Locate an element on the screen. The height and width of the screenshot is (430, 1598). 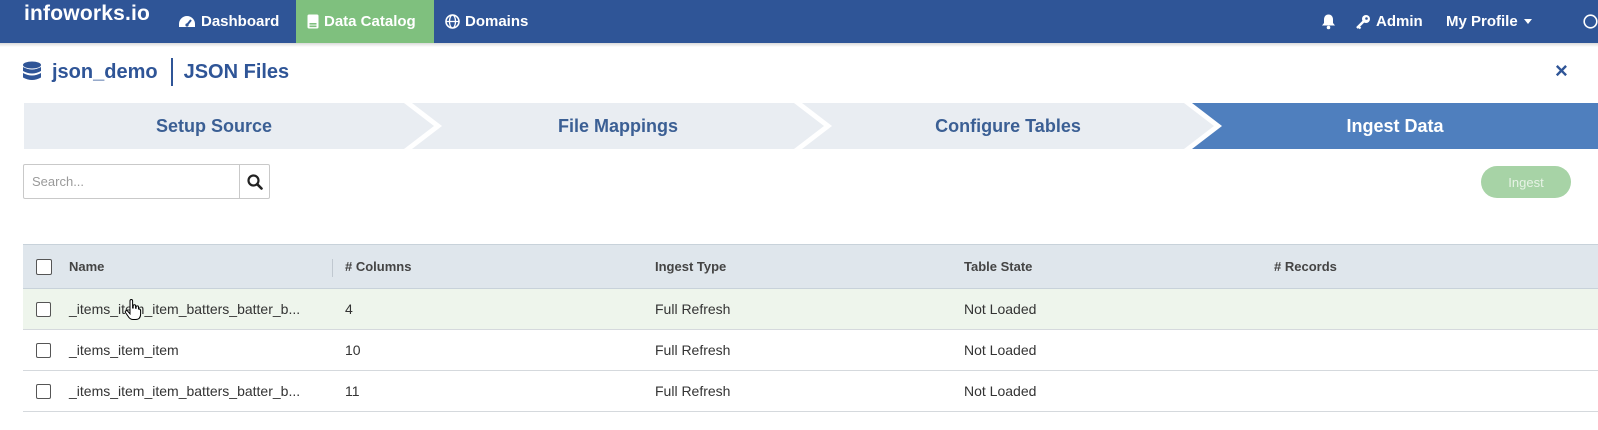
step-label: Ingest Data is located at coordinates (1395, 125).